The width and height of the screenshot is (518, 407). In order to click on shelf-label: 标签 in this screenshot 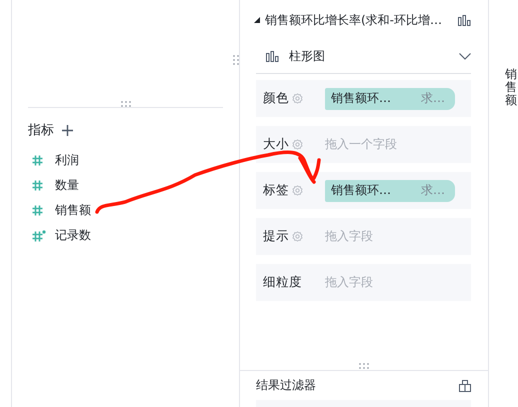, I will do `click(276, 190)`.